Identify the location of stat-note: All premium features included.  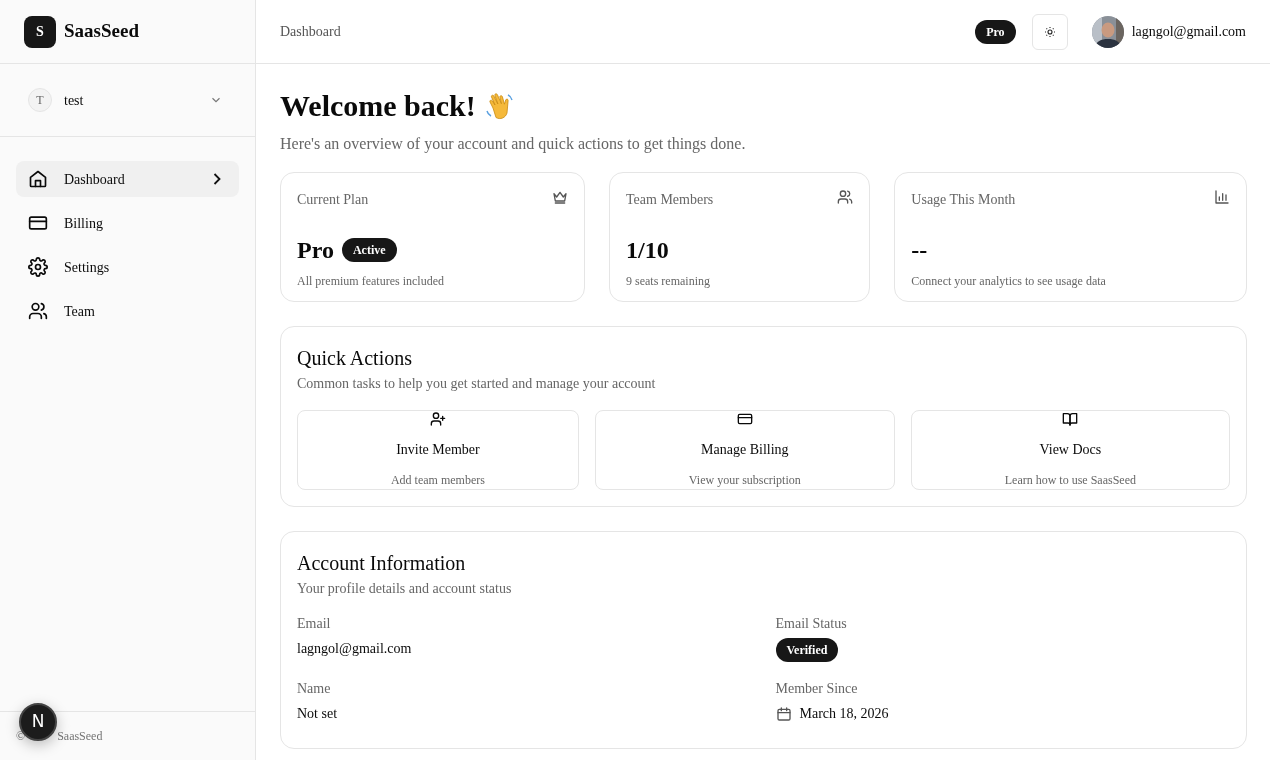
(371, 281).